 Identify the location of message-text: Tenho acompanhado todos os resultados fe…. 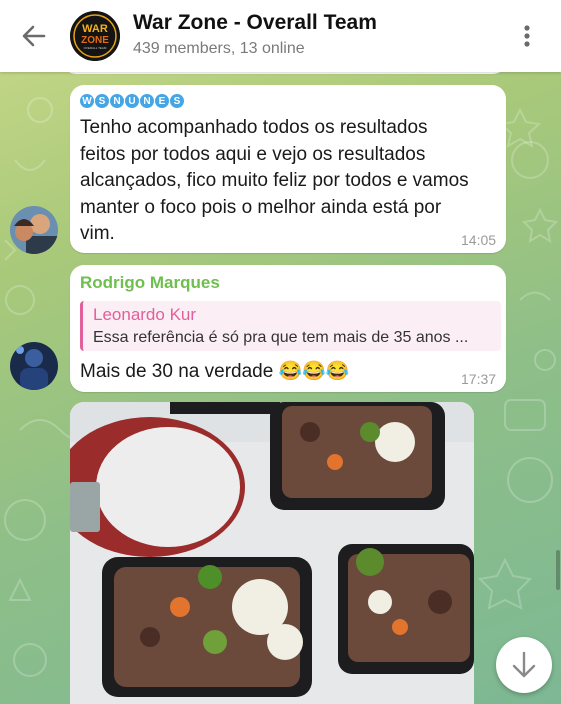
(274, 180).